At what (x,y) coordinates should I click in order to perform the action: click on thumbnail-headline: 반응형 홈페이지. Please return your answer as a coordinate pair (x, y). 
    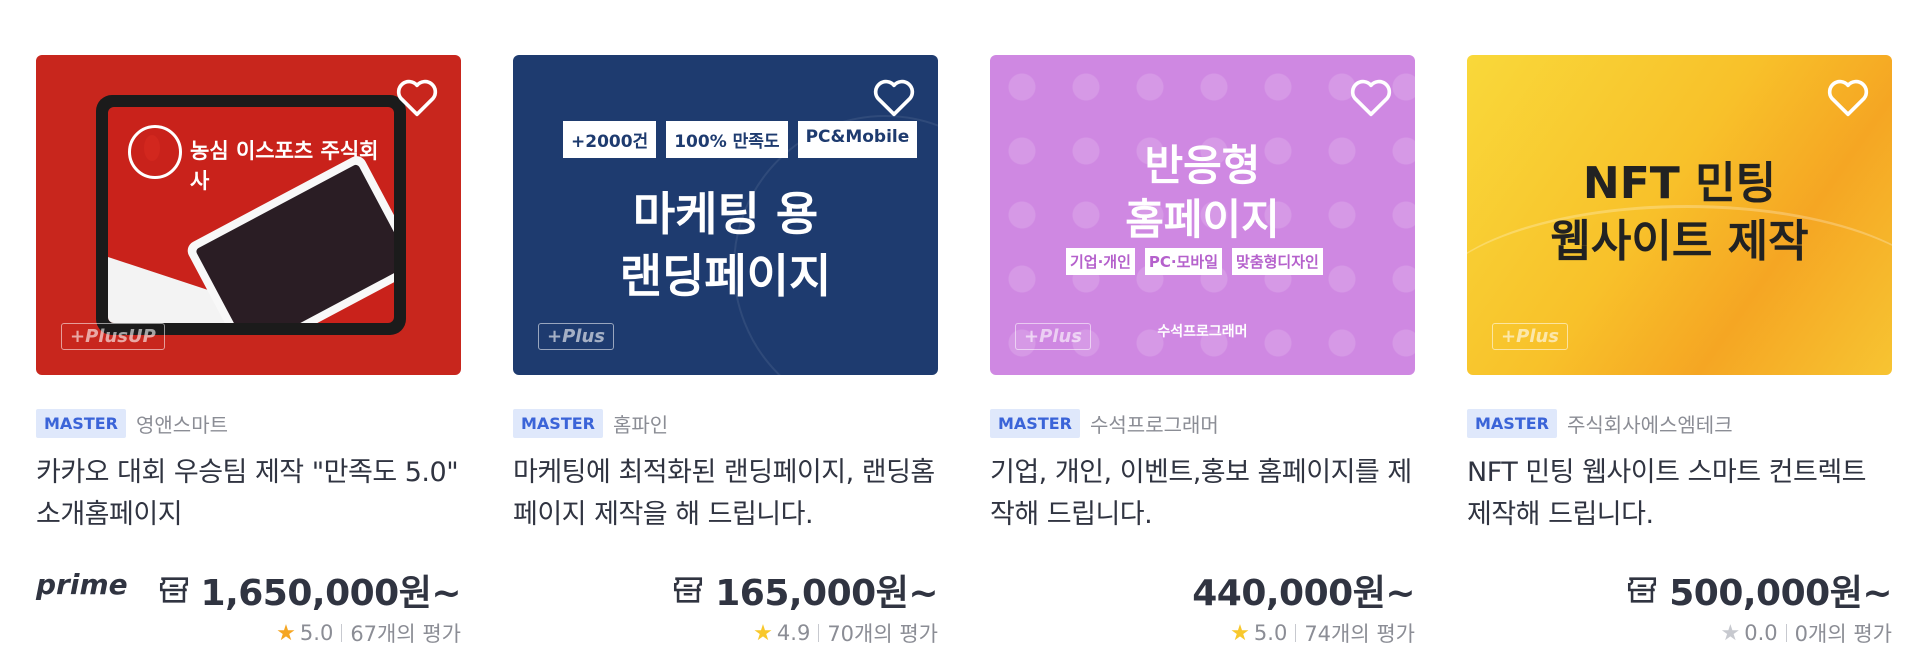
    Looking at the image, I should click on (1202, 192).